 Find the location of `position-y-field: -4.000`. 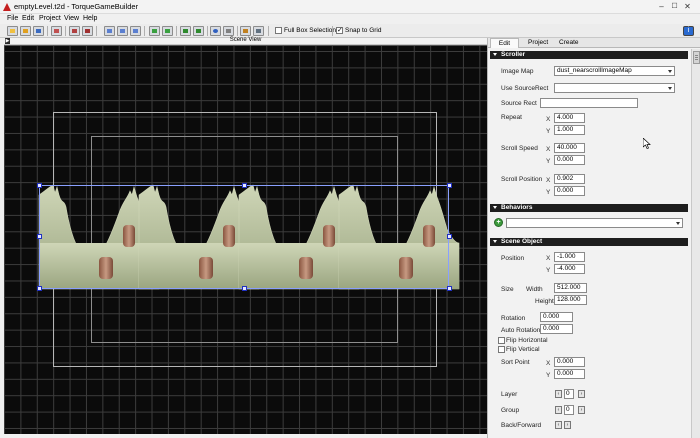

position-y-field: -4.000 is located at coordinates (569, 269).